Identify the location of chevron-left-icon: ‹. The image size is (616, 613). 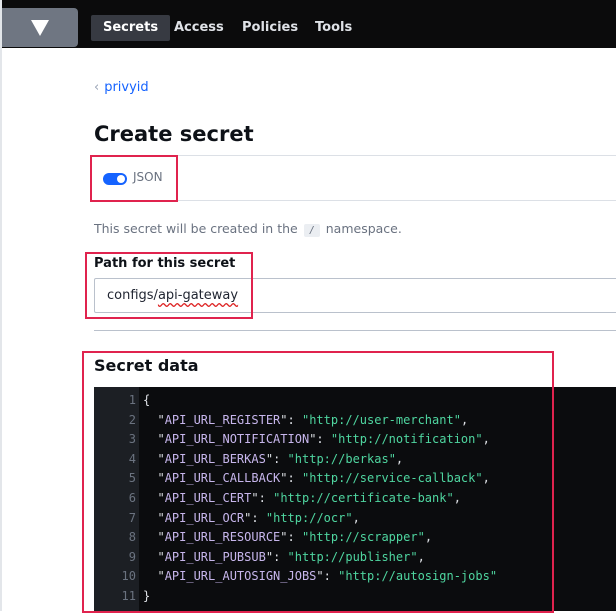
(97, 87).